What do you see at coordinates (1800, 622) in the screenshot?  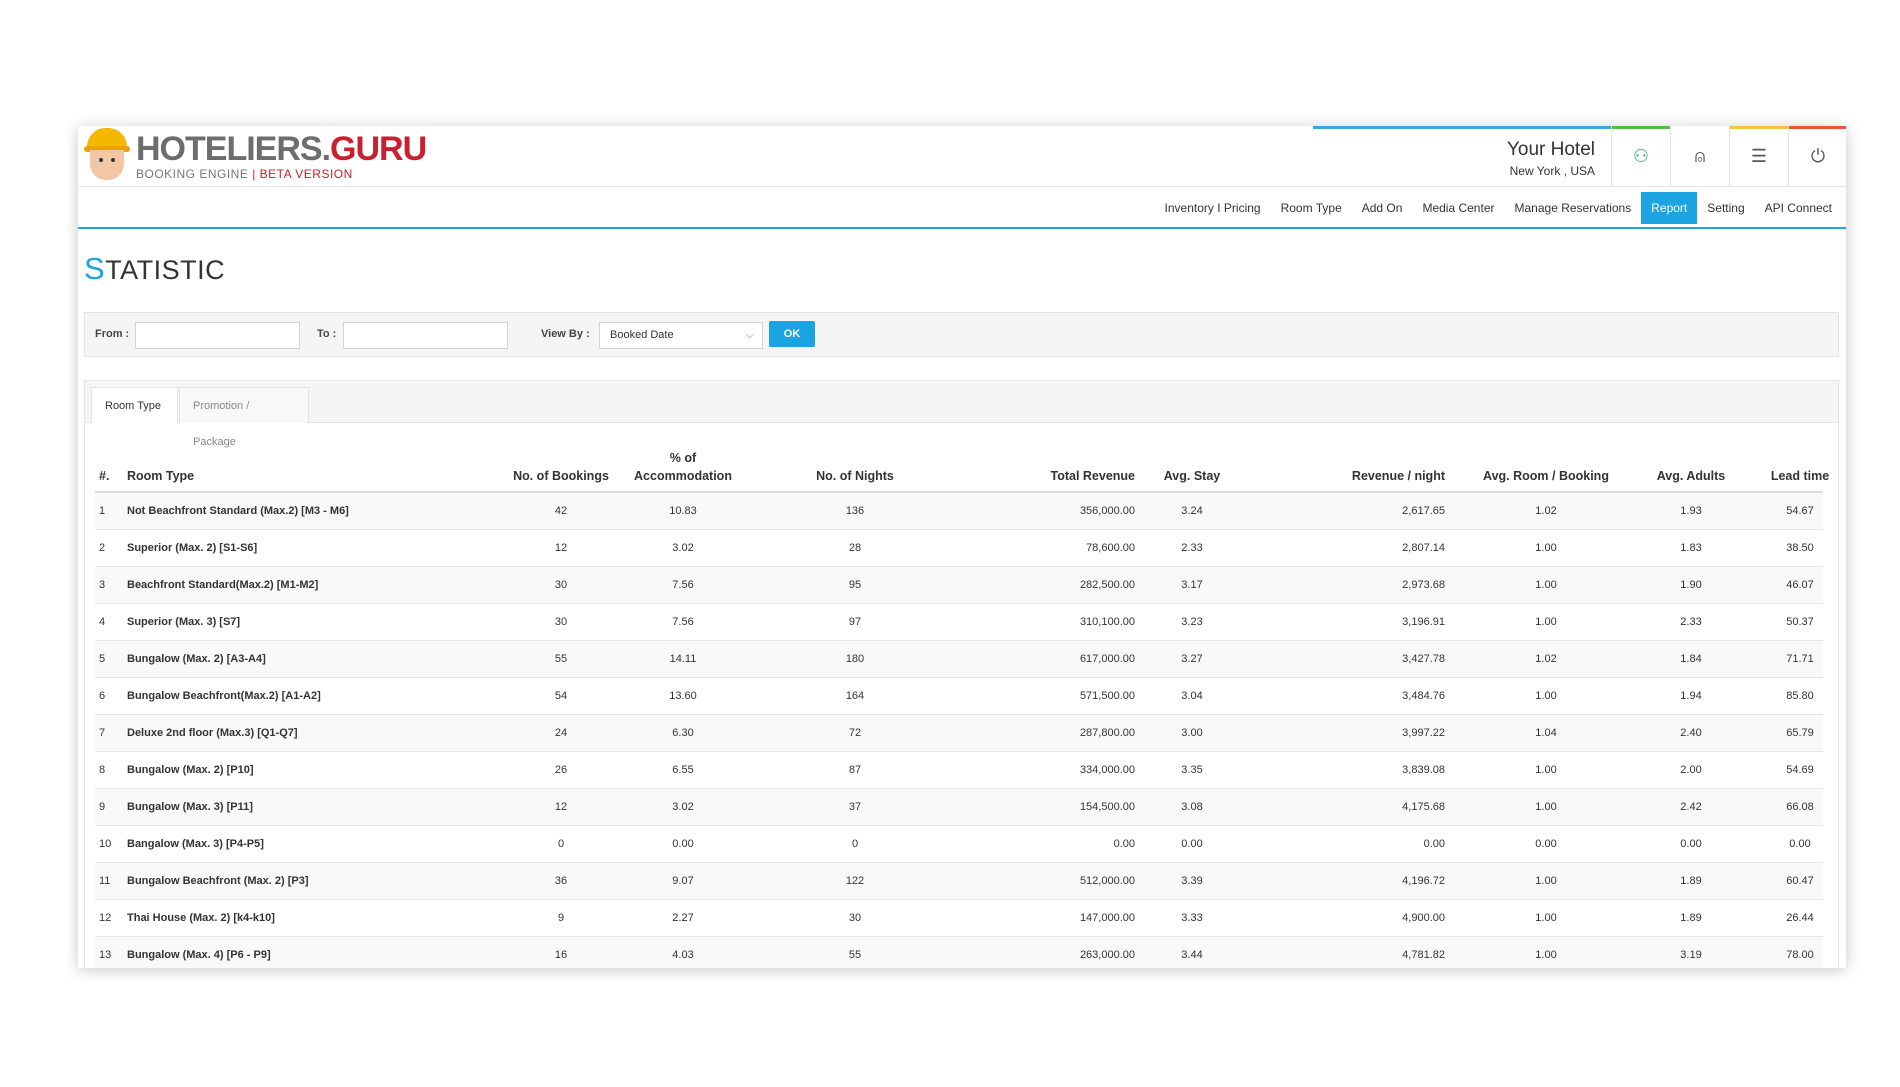 I see `lead-time-value: 50.37` at bounding box center [1800, 622].